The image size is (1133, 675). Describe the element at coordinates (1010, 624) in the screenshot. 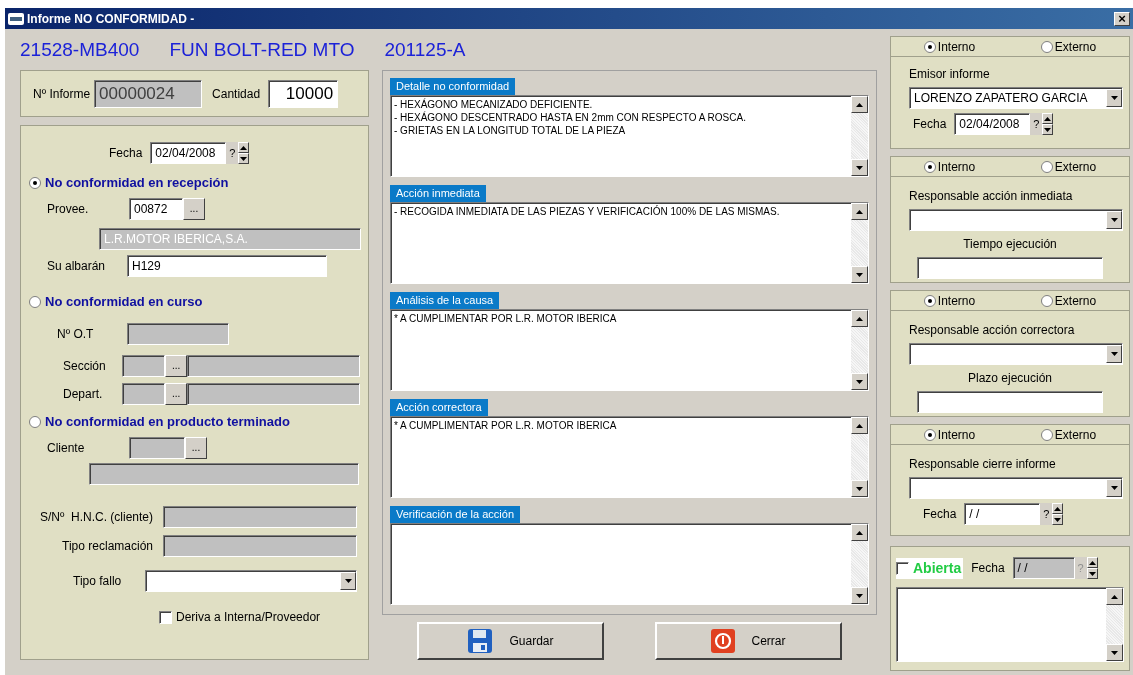

I see `text-area` at that location.